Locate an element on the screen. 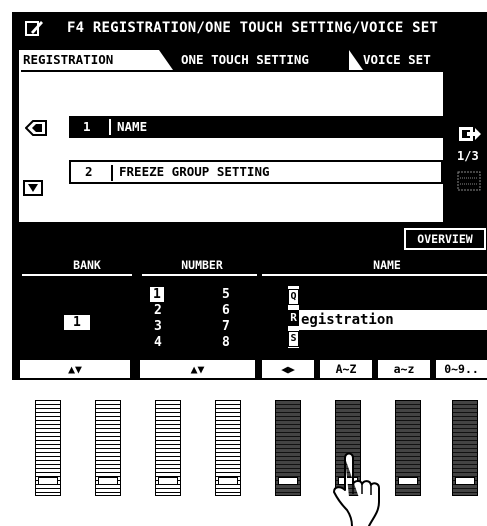 Image resolution: width=487 pixels, height=526 pixels. number-updown-button: ▲▼ is located at coordinates (197, 369).